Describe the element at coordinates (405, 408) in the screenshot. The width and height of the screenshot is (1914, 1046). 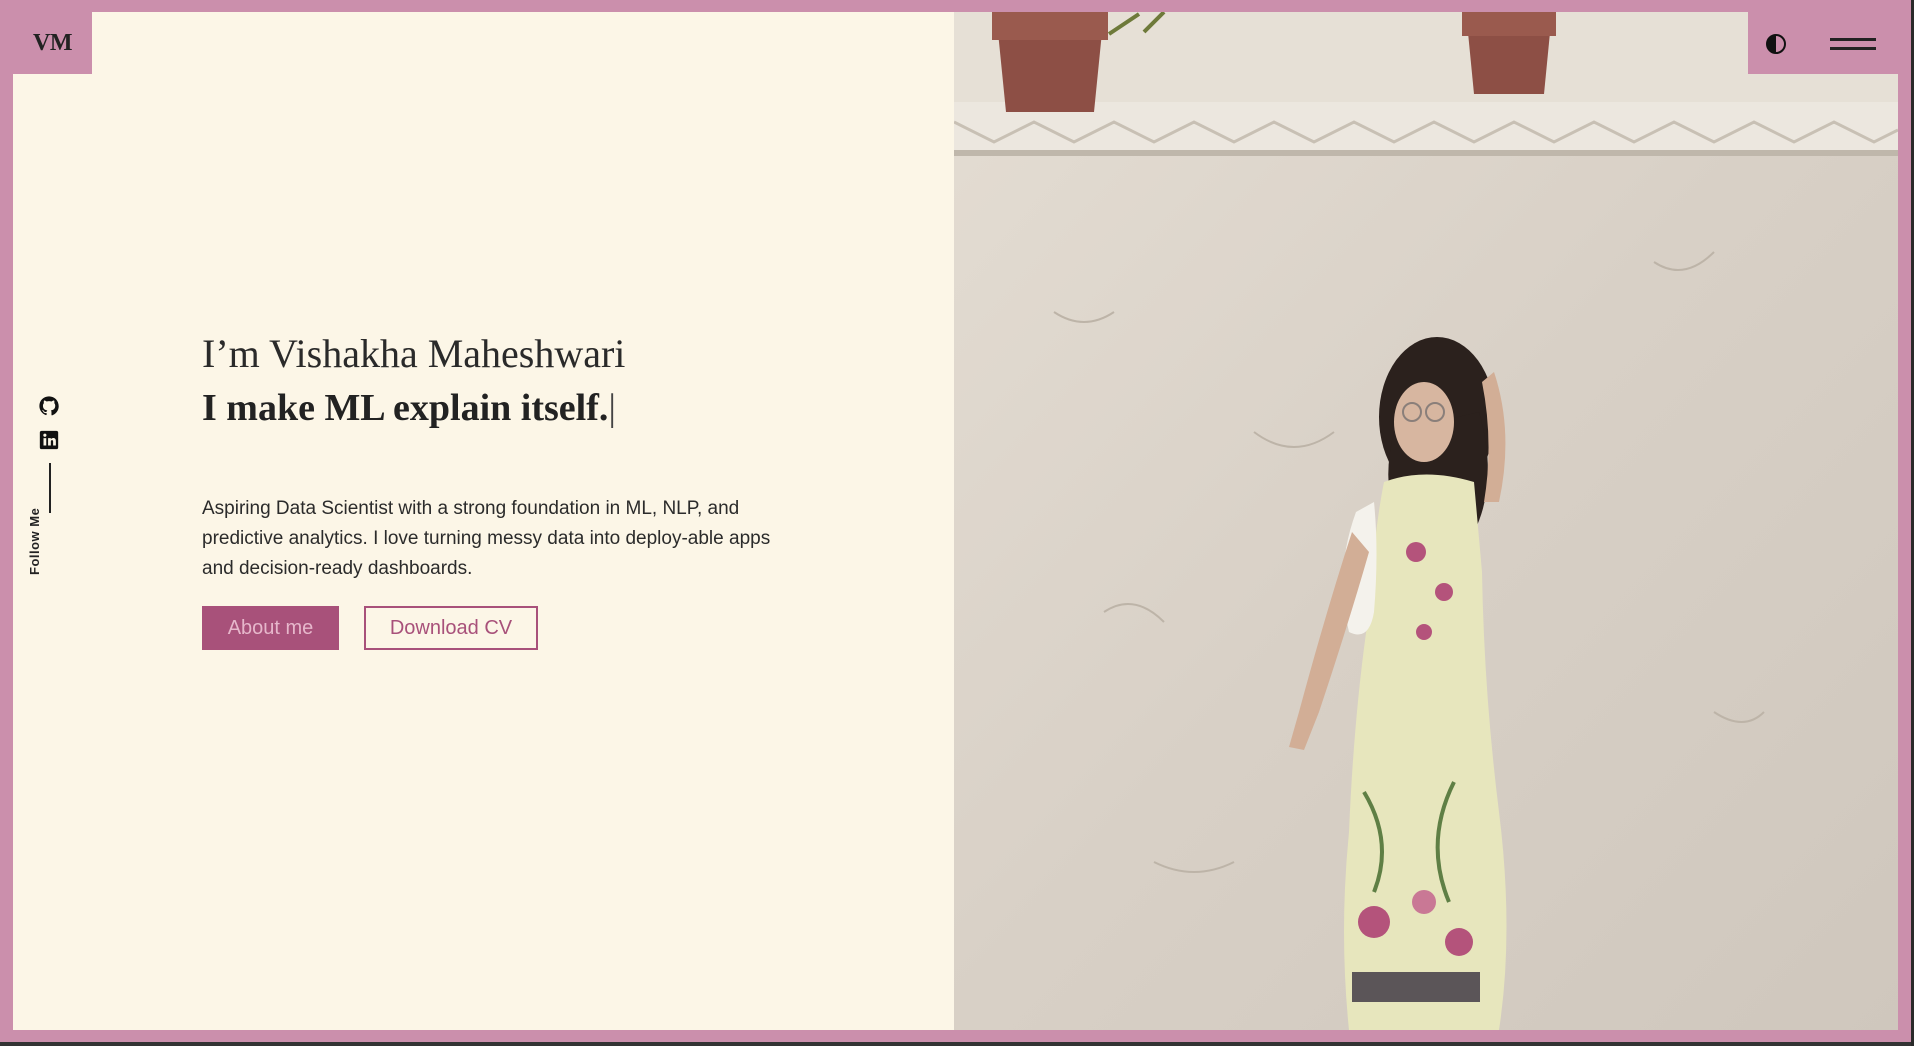
I see `tagline-text: I make ML explain itself.` at that location.